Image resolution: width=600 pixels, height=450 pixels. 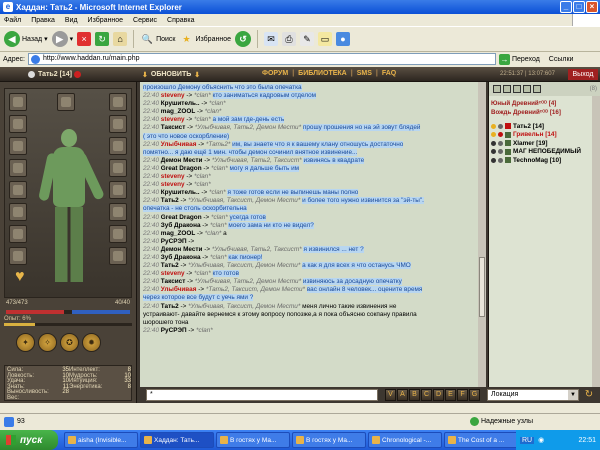 What do you see at coordinates (592, 7) in the screenshot?
I see `close-button: ×` at bounding box center [592, 7].